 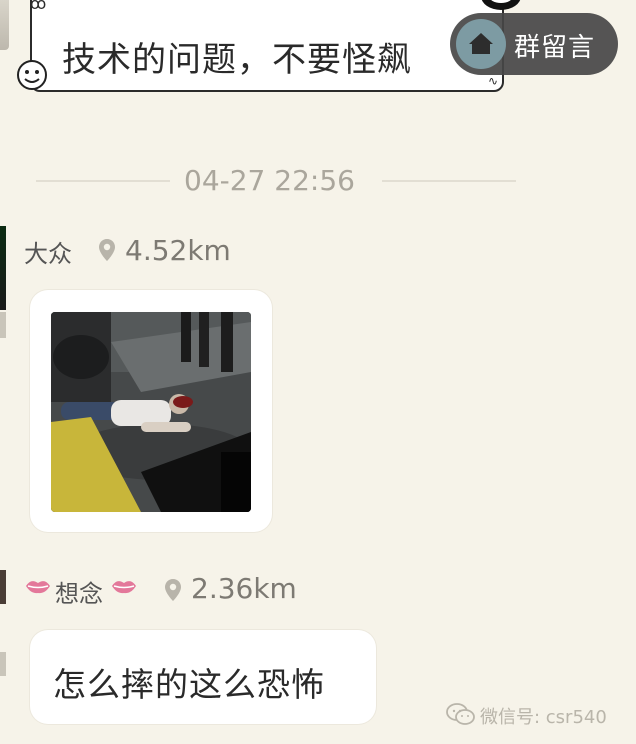 I want to click on message-timestamp: 04-27 22:56, so click(x=269, y=180).